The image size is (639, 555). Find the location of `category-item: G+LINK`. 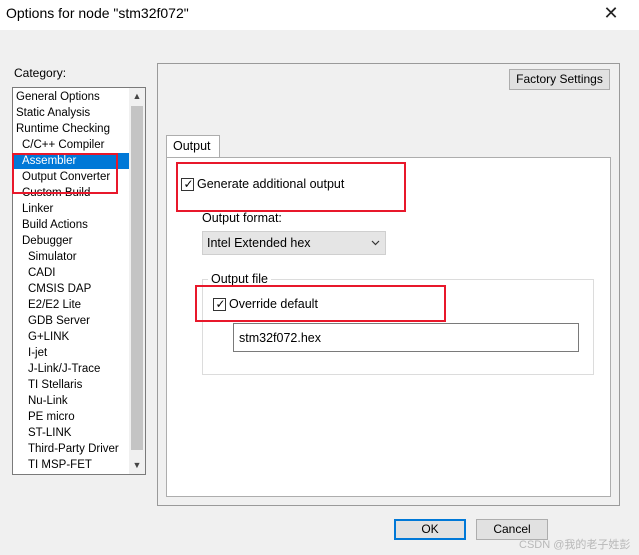

category-item: G+LINK is located at coordinates (72, 337).